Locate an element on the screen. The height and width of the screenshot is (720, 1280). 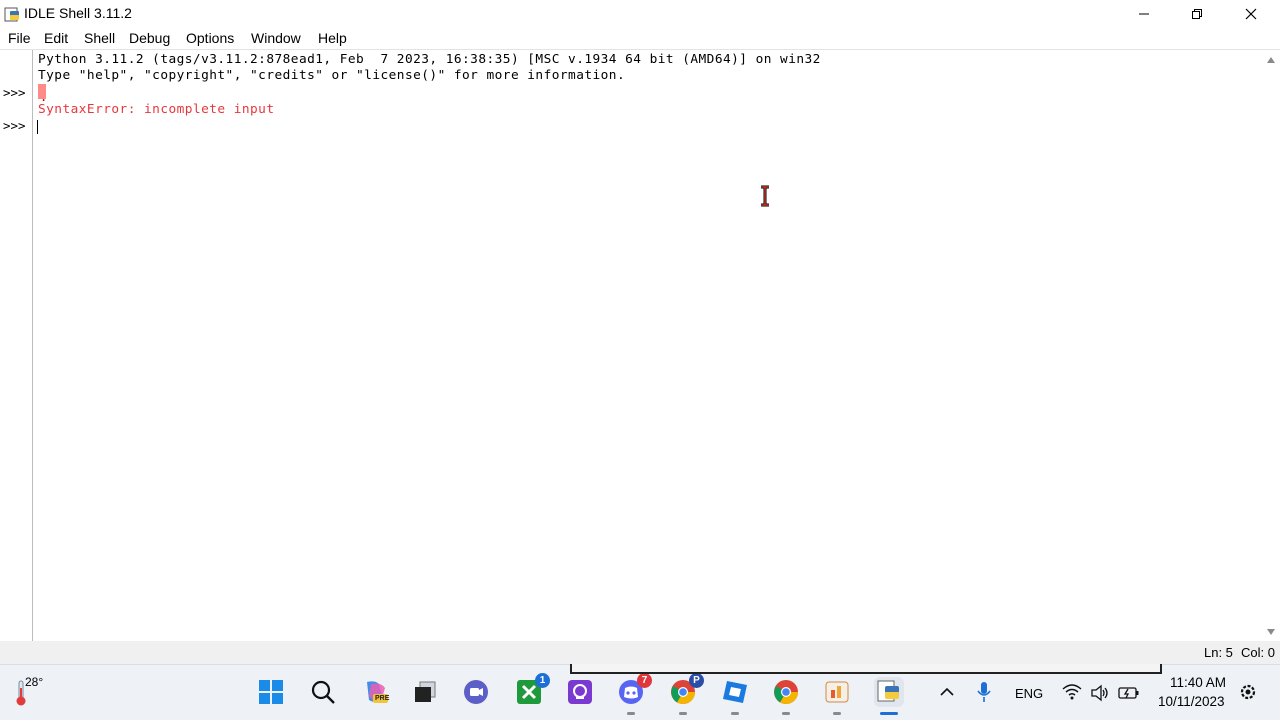
search-button is located at coordinates (323, 692).